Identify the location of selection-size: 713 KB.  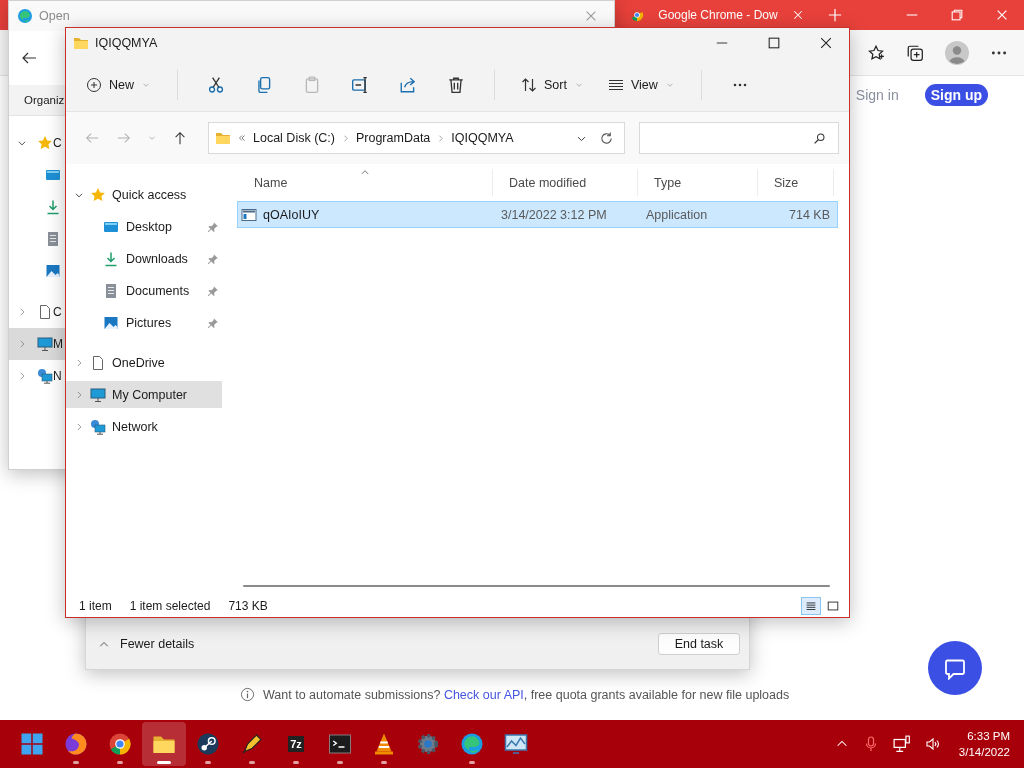
(248, 606).